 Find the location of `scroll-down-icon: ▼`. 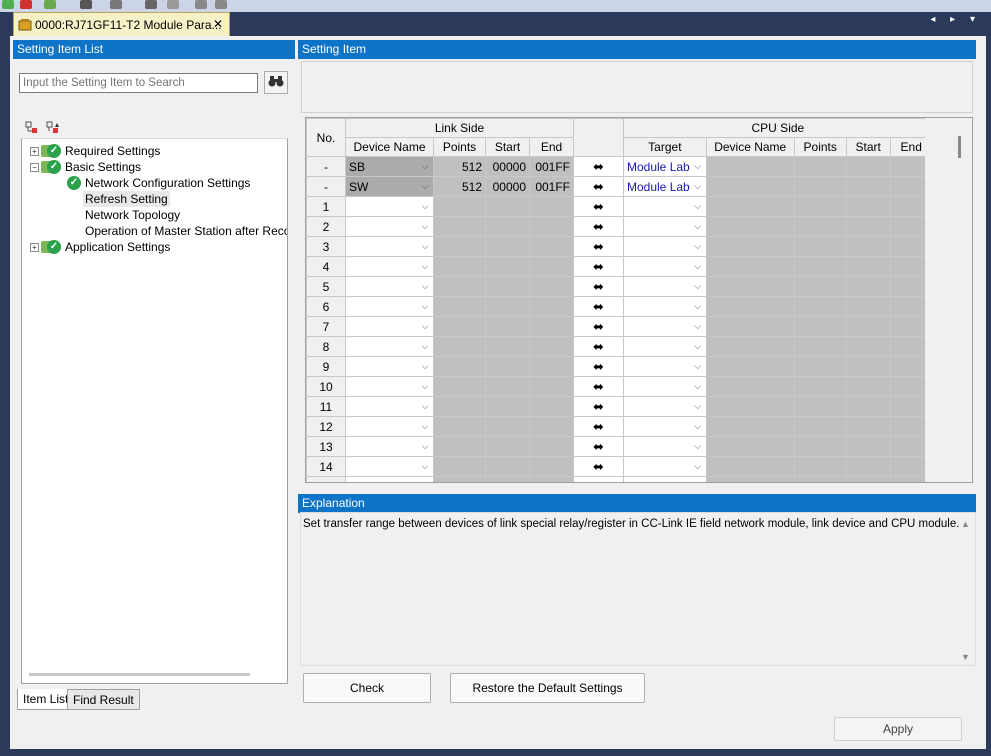

scroll-down-icon: ▼ is located at coordinates (965, 657).